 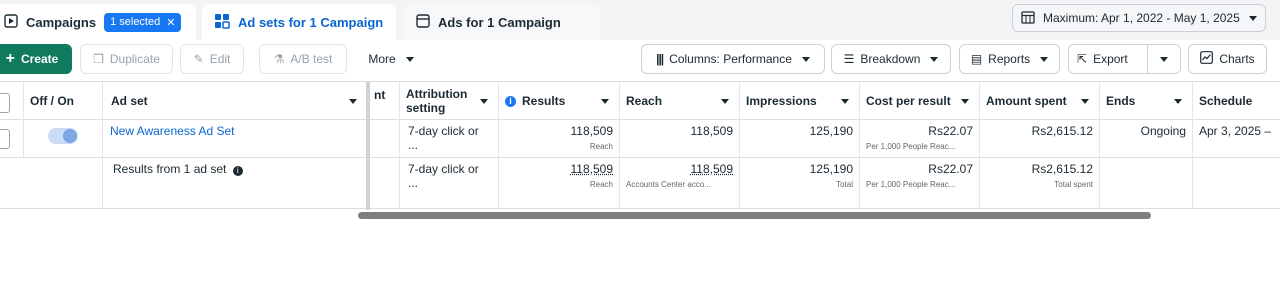 What do you see at coordinates (976, 59) in the screenshot?
I see `reports-icon: ▤` at bounding box center [976, 59].